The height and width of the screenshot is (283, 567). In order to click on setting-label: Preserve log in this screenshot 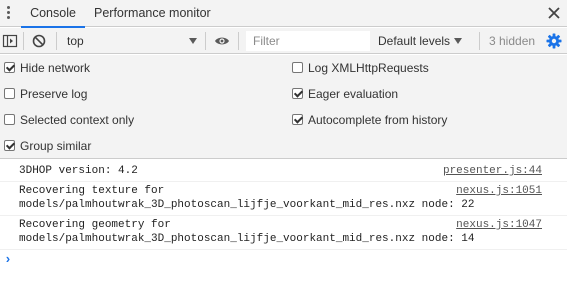, I will do `click(54, 94)`.